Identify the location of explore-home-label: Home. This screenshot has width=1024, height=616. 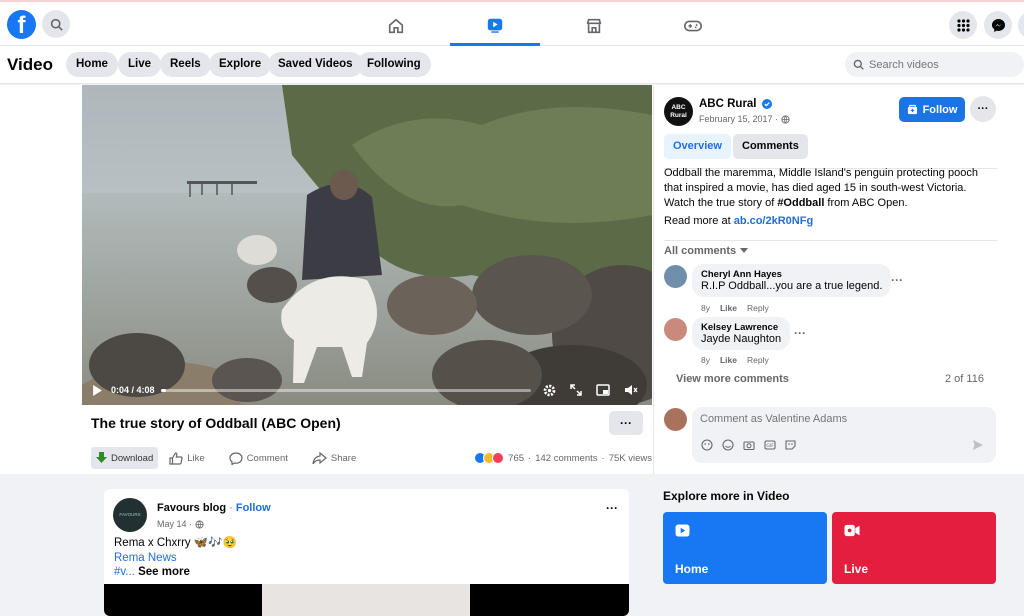
(692, 569).